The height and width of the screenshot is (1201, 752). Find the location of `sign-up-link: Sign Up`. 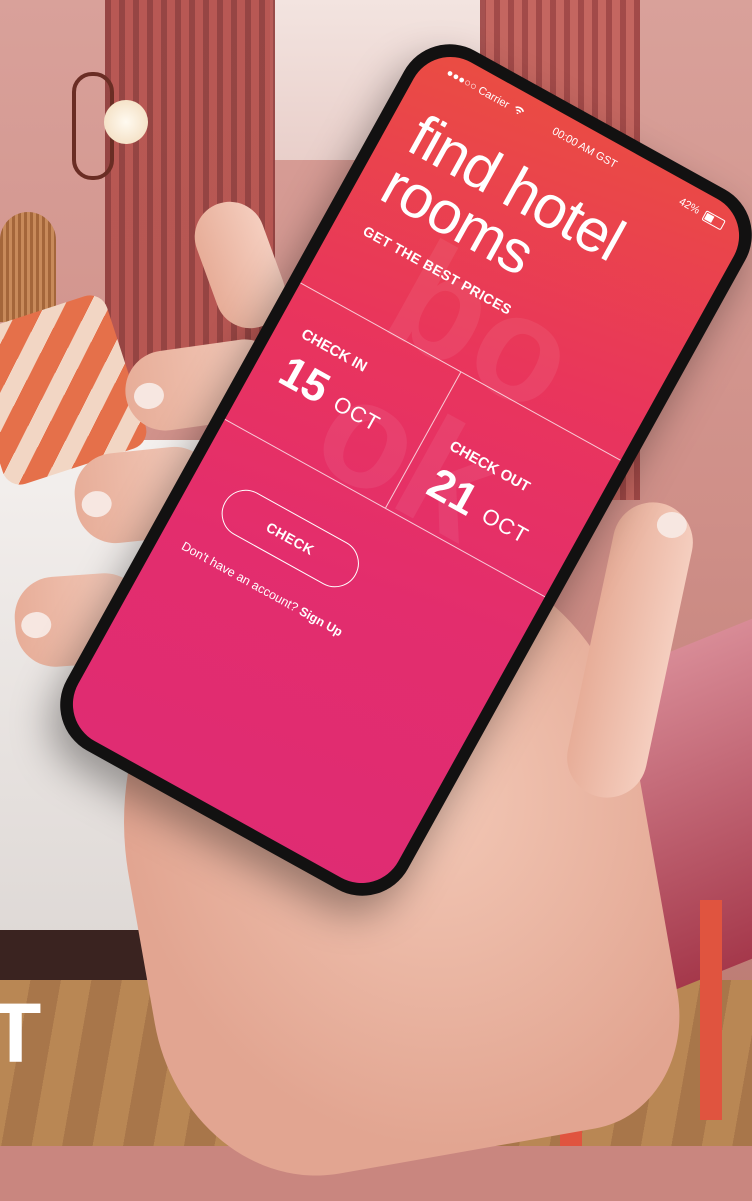

sign-up-link: Sign Up is located at coordinates (321, 621).